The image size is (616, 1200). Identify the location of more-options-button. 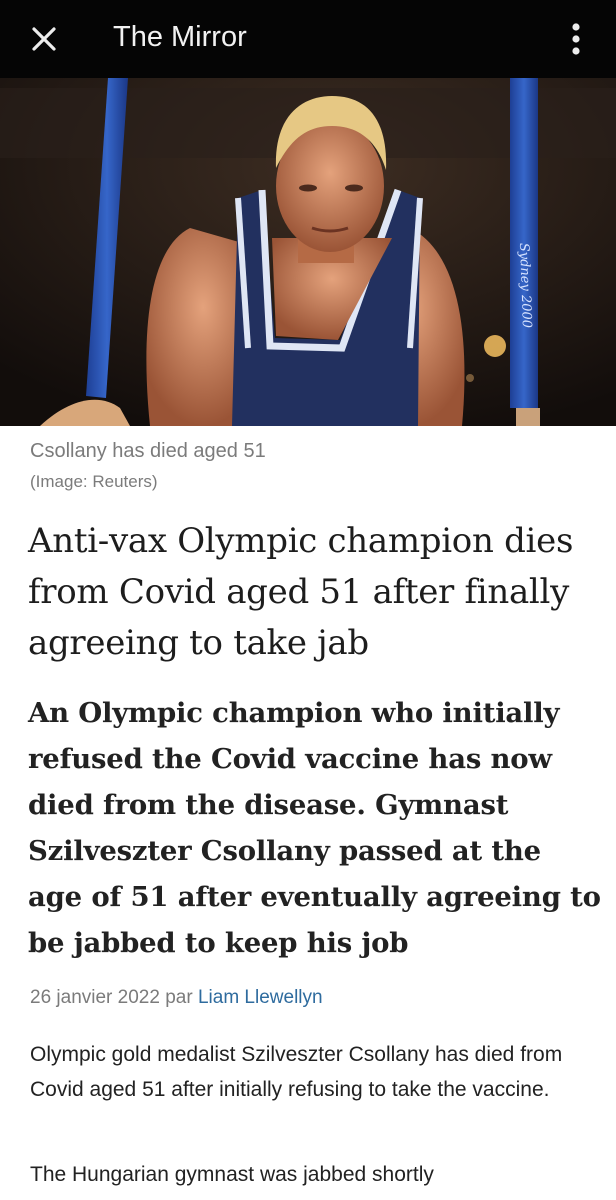
(576, 39).